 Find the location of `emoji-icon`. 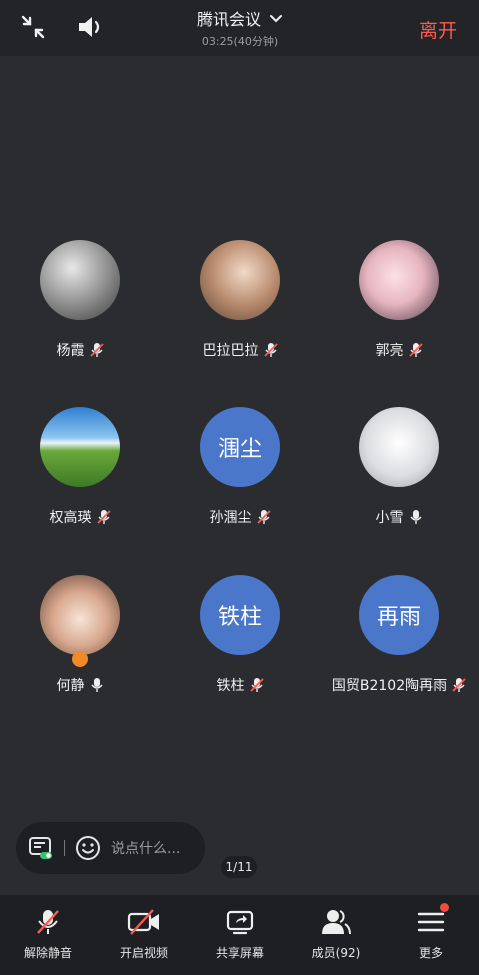

emoji-icon is located at coordinates (88, 848).